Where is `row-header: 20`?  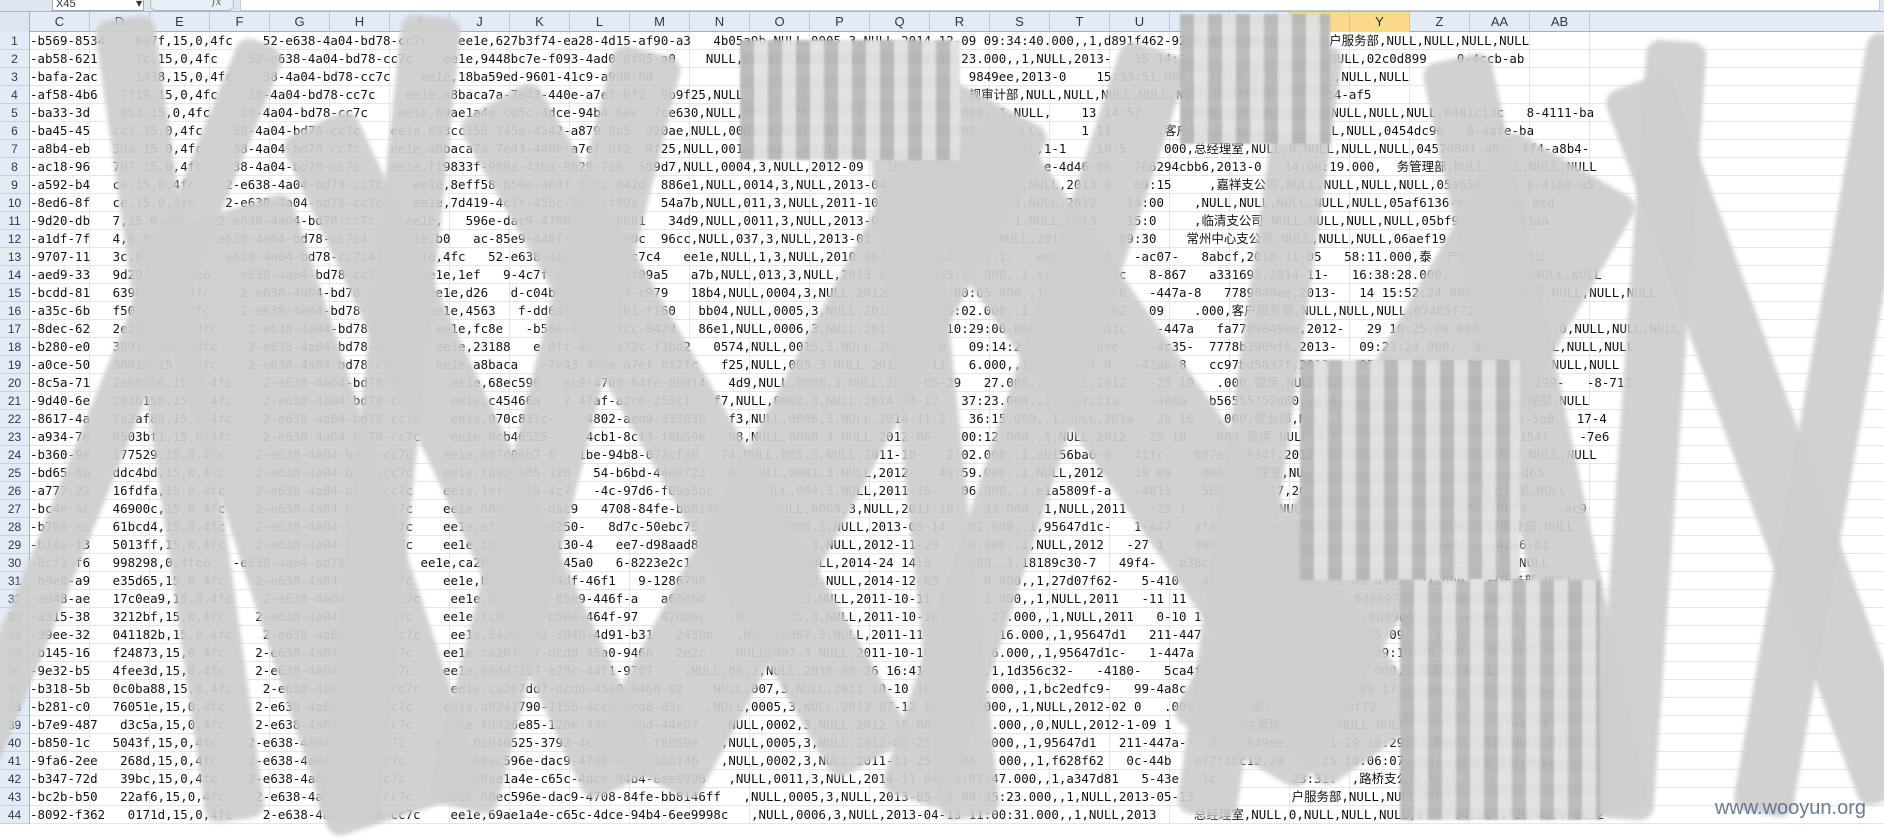
row-header: 20 is located at coordinates (14, 383).